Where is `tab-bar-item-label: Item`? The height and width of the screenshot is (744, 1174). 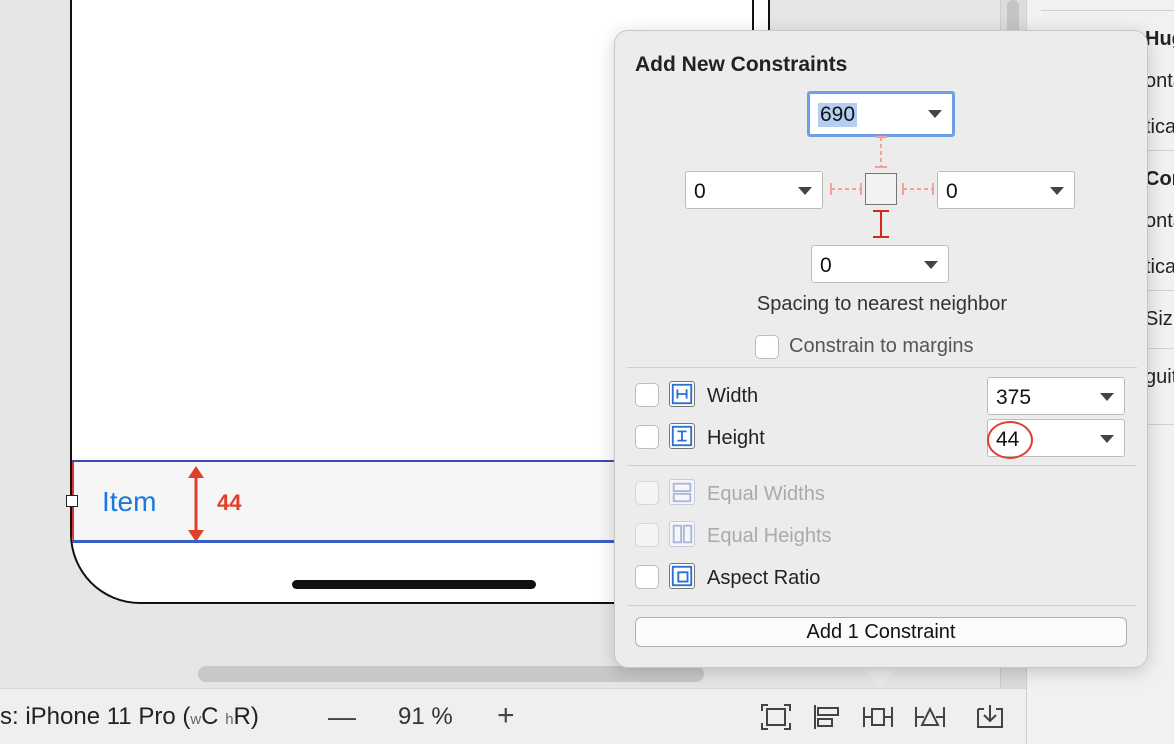 tab-bar-item-label: Item is located at coordinates (129, 502).